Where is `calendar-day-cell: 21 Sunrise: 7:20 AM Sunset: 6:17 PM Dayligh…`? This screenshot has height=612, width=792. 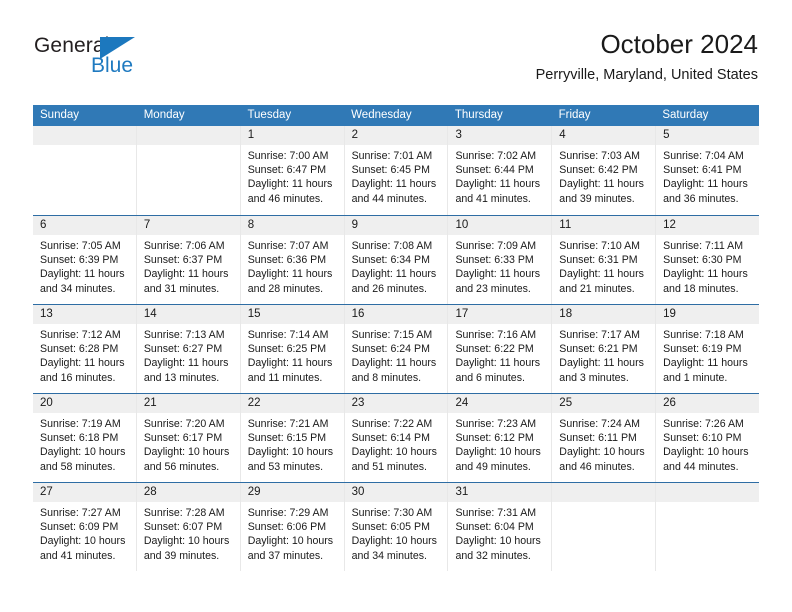 calendar-day-cell: 21 Sunrise: 7:20 AM Sunset: 6:17 PM Dayligh… is located at coordinates (188, 438).